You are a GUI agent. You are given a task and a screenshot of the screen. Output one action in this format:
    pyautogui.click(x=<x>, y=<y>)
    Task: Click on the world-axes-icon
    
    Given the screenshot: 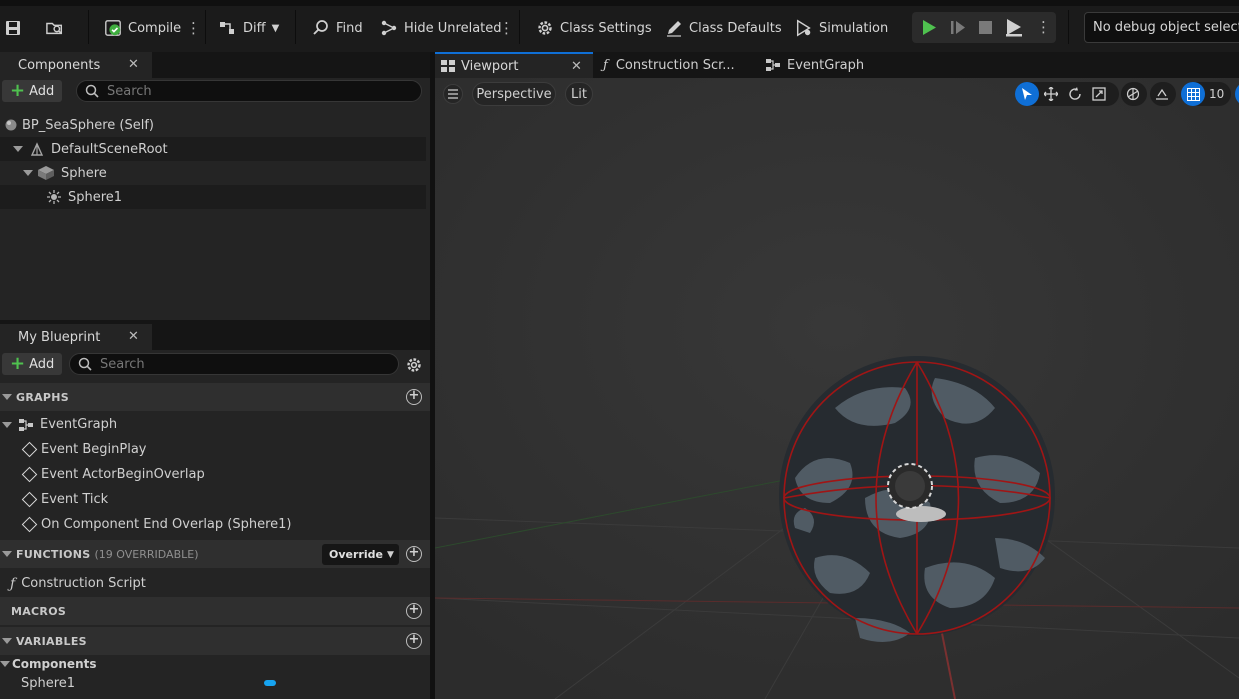 What is the action you would take?
    pyautogui.click(x=1133, y=94)
    